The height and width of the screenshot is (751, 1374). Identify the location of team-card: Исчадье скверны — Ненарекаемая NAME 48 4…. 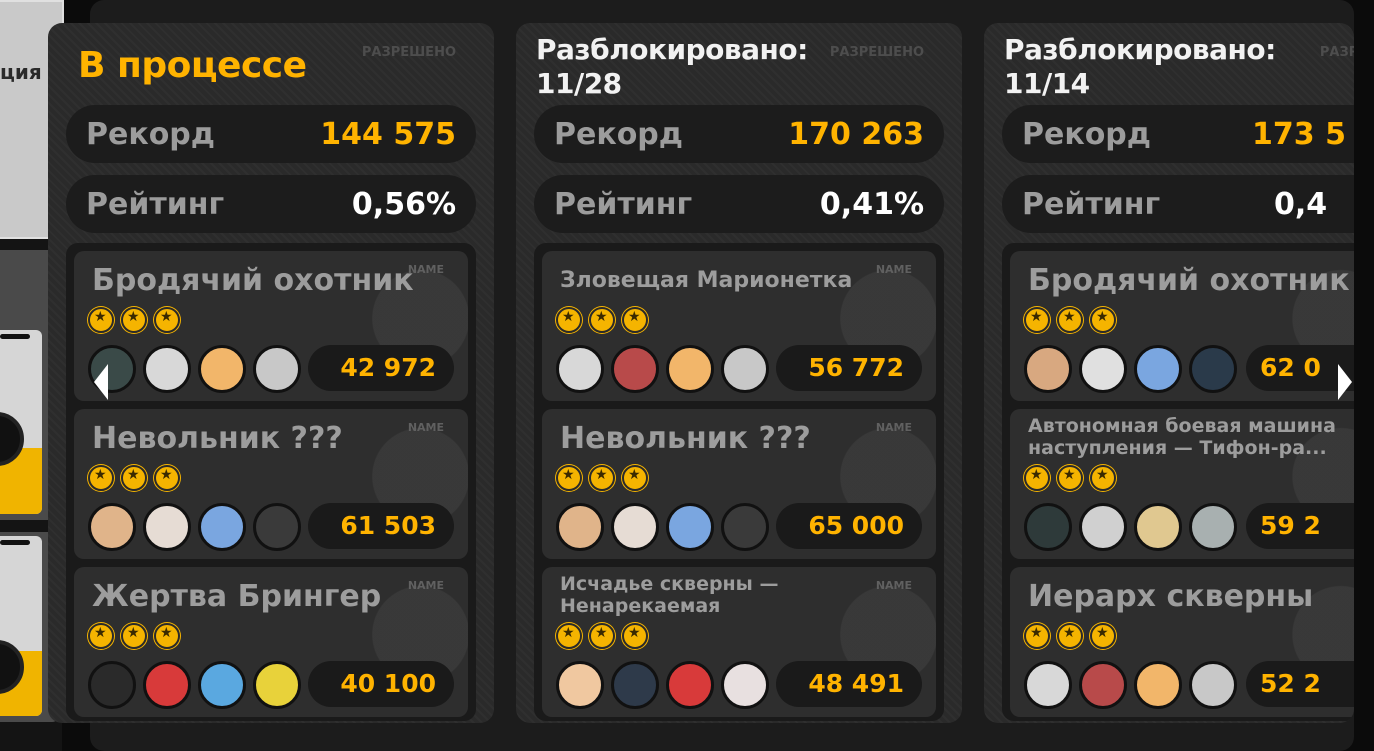
(739, 642).